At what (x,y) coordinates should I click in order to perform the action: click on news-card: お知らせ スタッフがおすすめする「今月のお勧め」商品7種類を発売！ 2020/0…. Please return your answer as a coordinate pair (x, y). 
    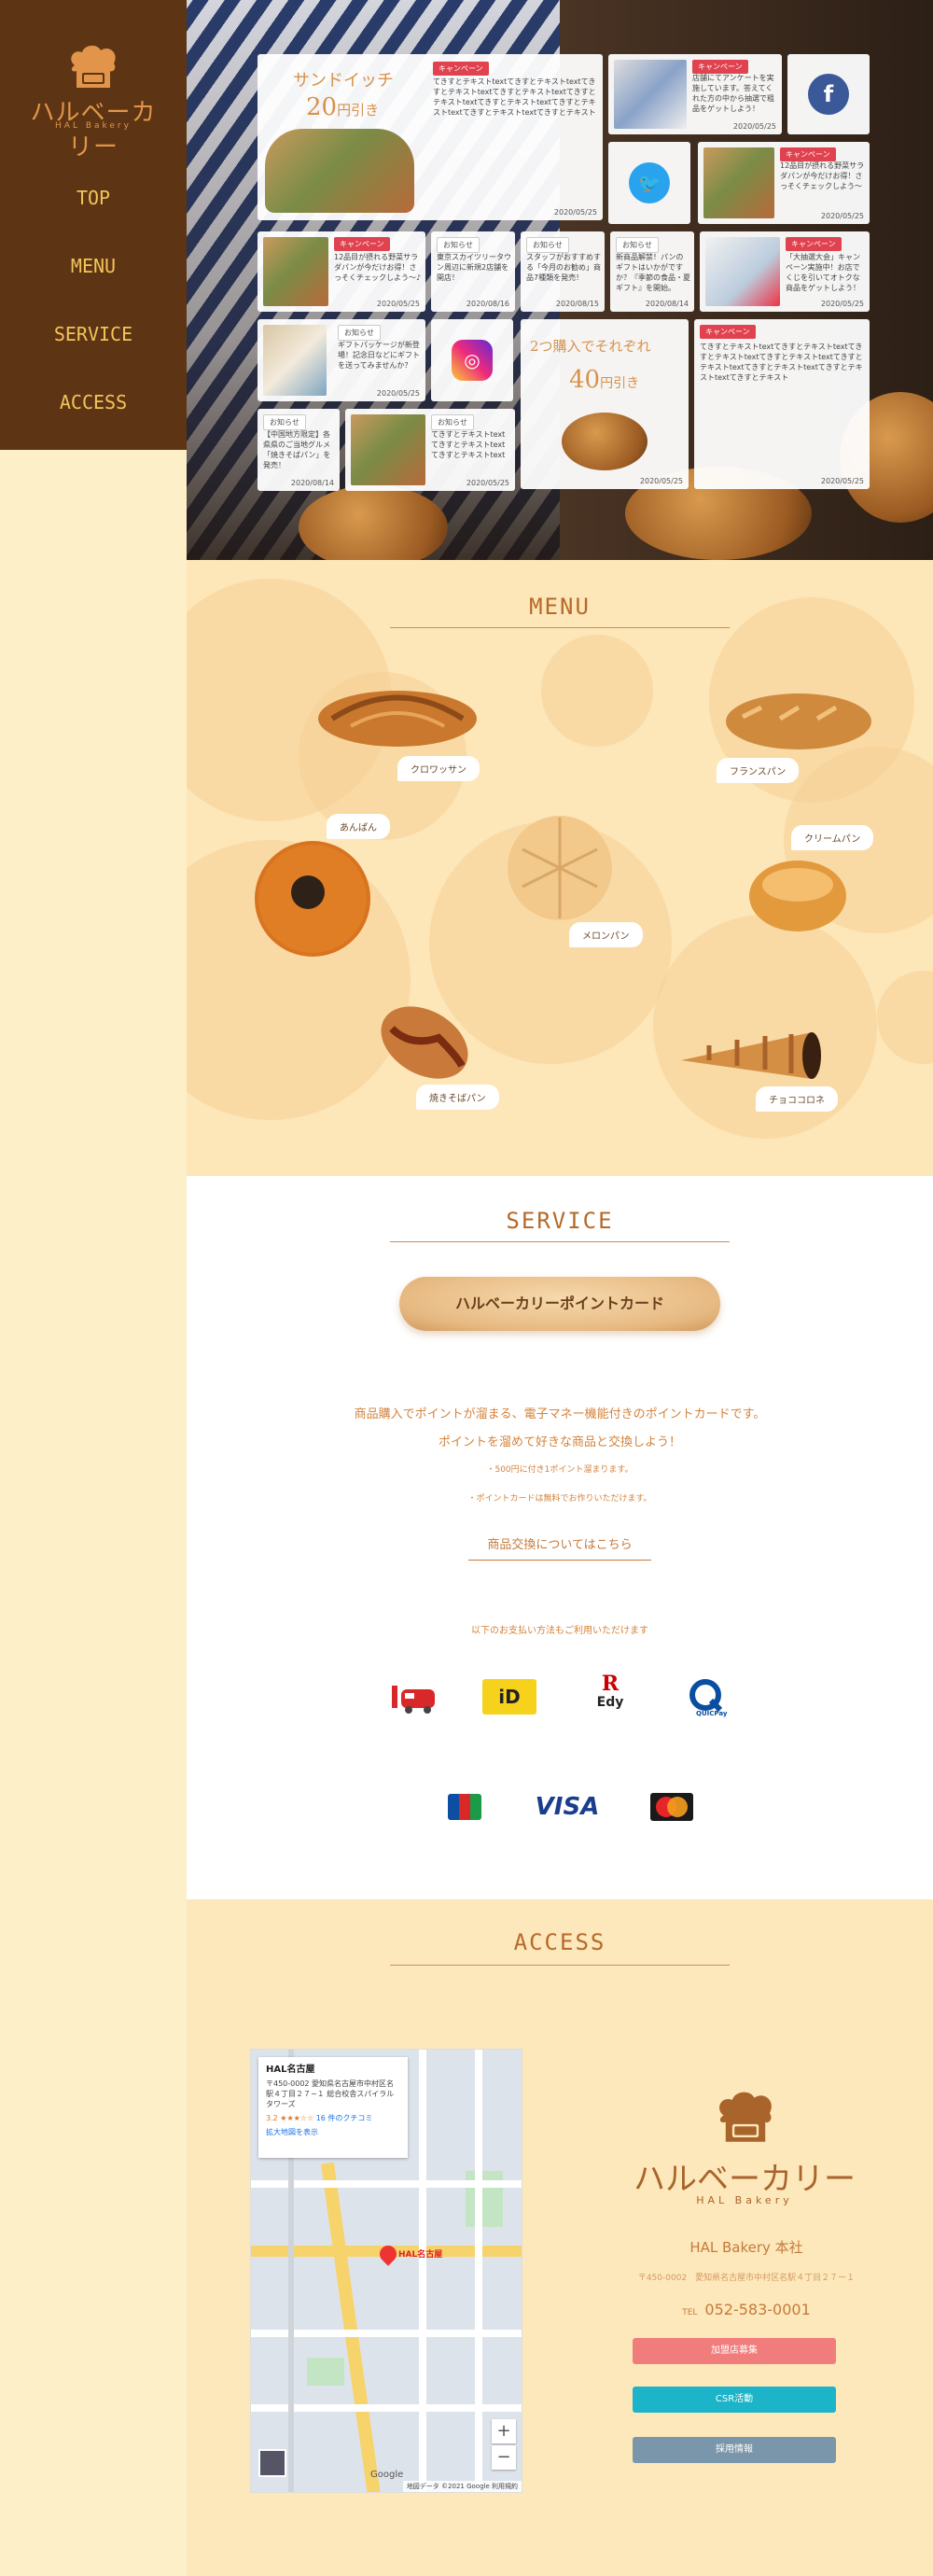
    Looking at the image, I should click on (563, 271).